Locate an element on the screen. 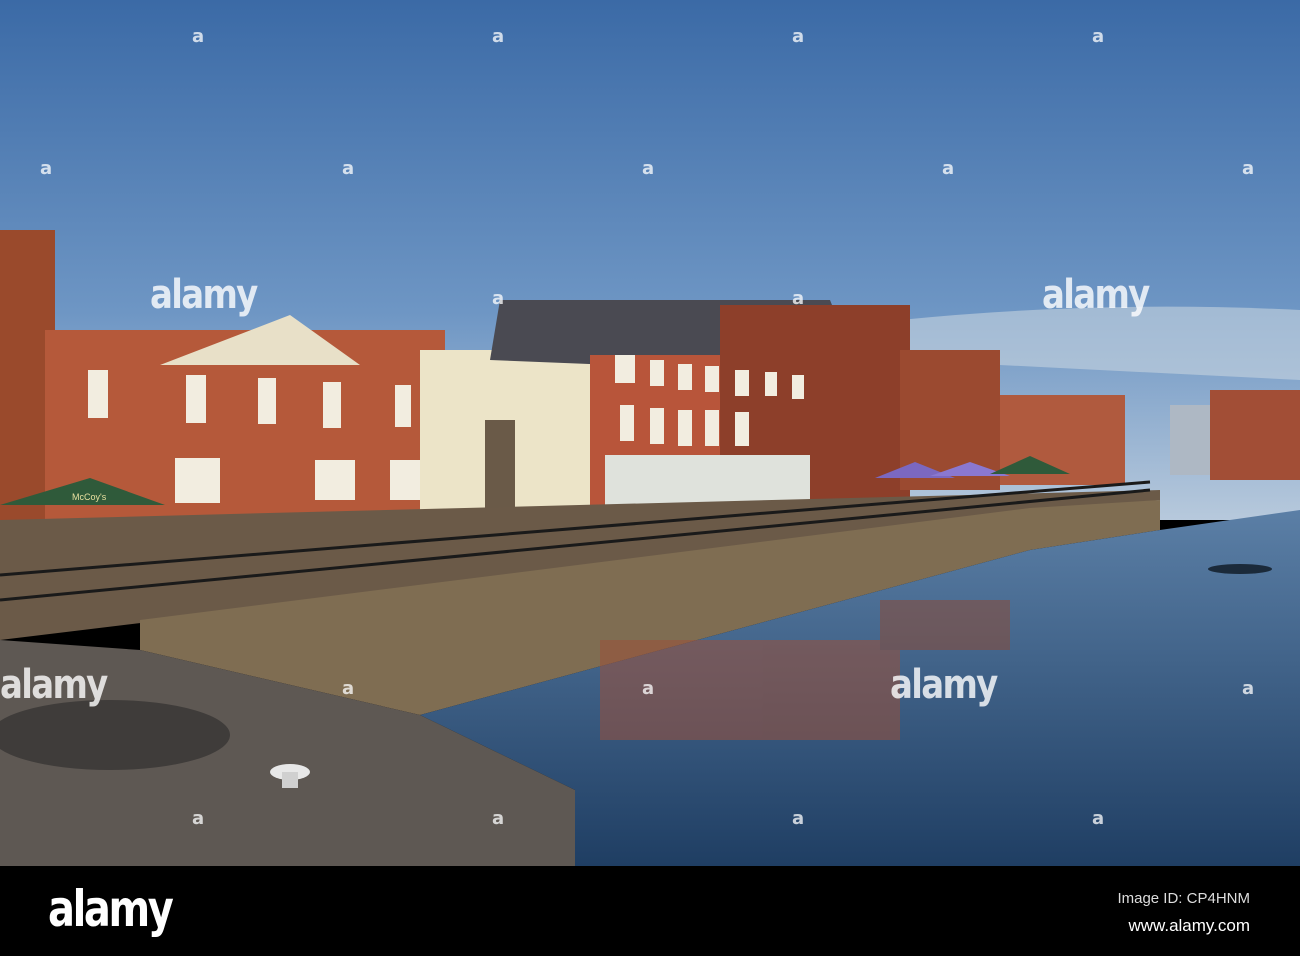 The height and width of the screenshot is (956, 1300). building-distant is located at coordinates (1190, 440).